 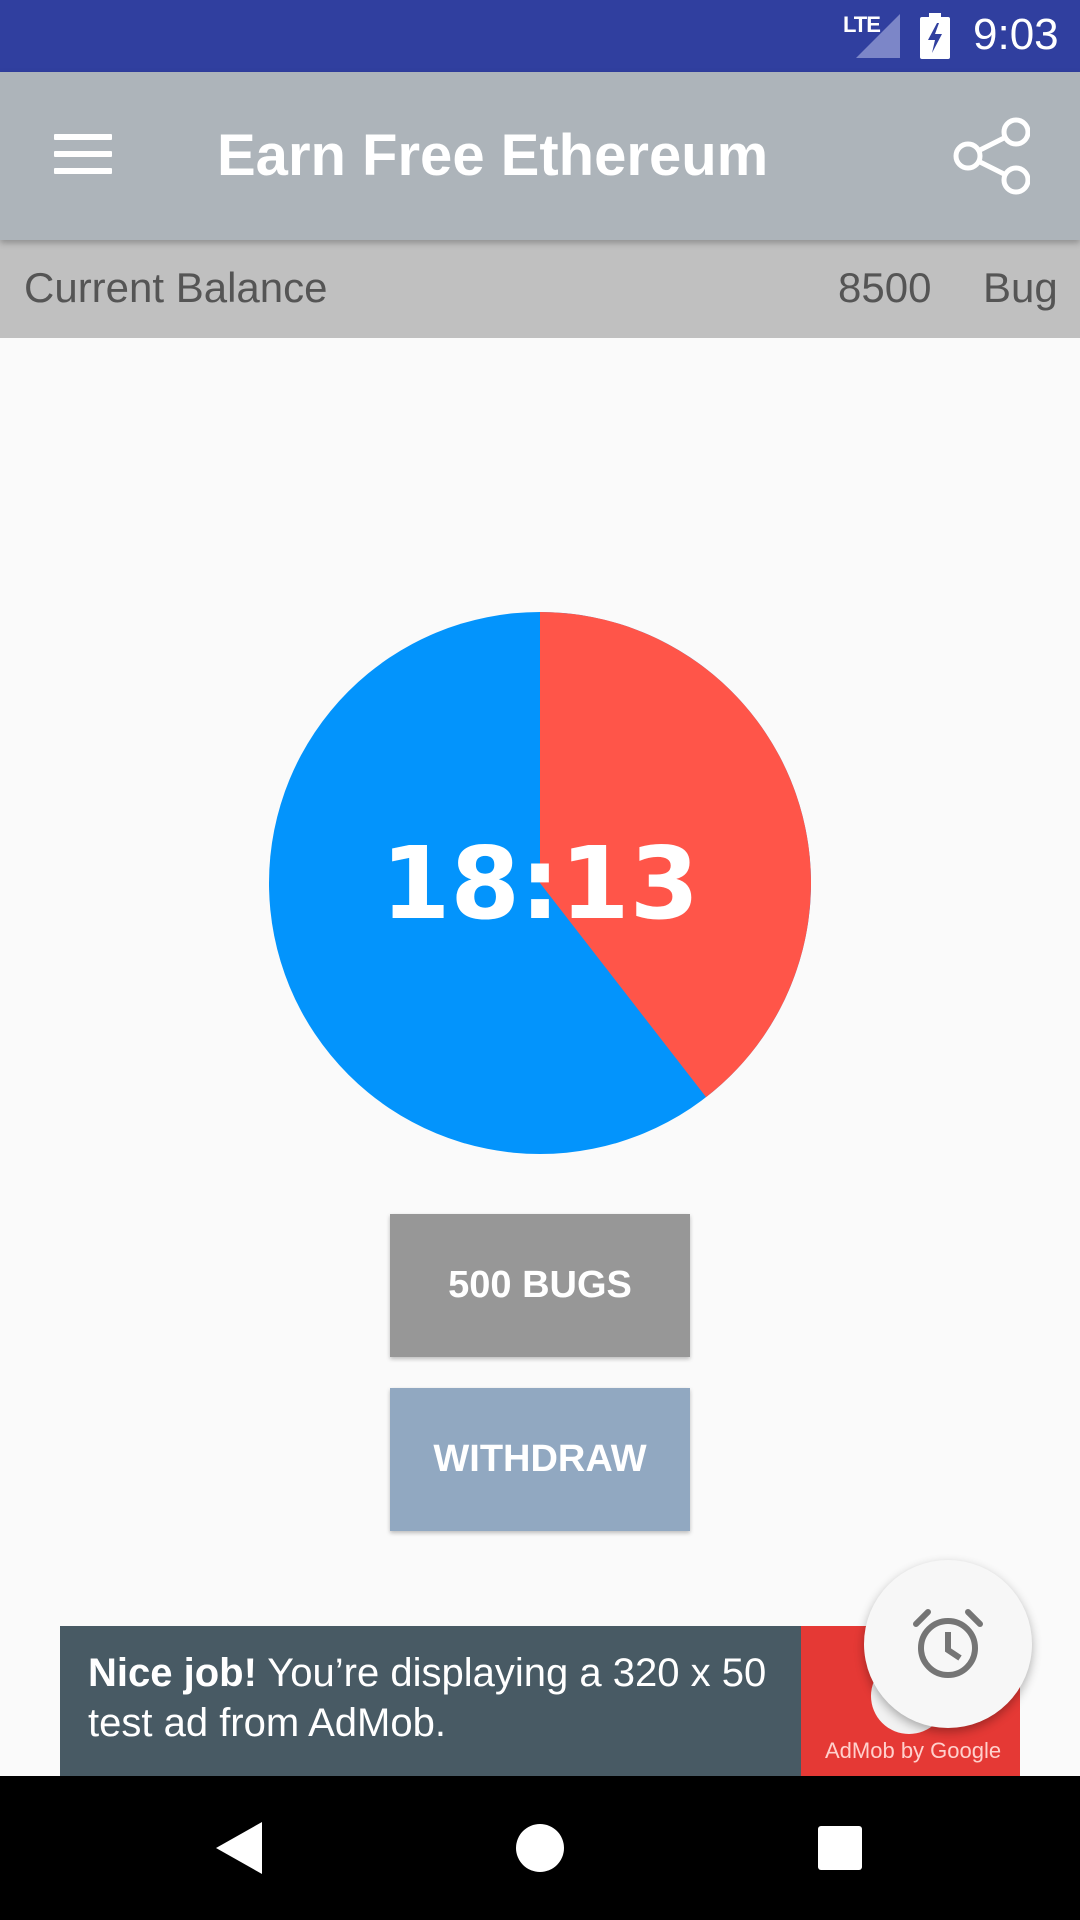 I want to click on withdraw-button: WITHDRAW, so click(x=540, y=1459).